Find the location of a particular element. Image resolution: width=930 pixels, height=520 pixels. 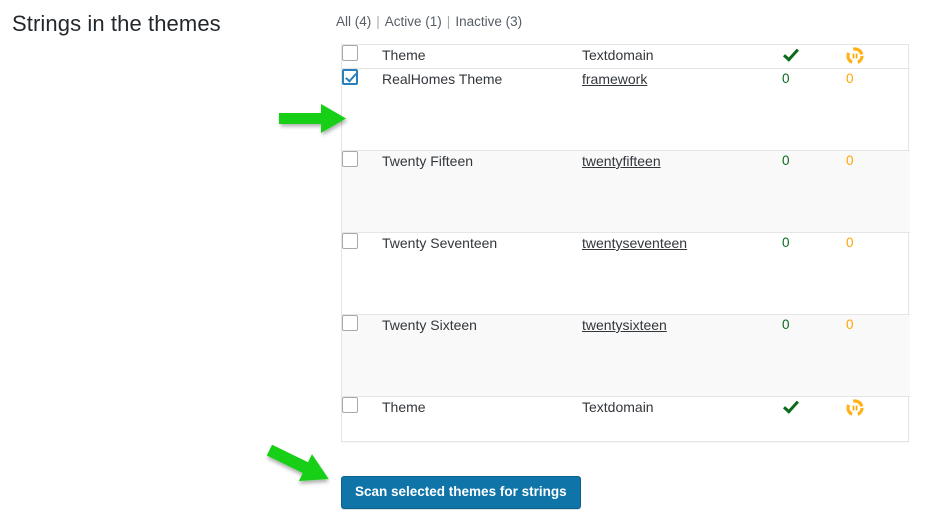

textdomain-link: twentyfifteen is located at coordinates (621, 161).